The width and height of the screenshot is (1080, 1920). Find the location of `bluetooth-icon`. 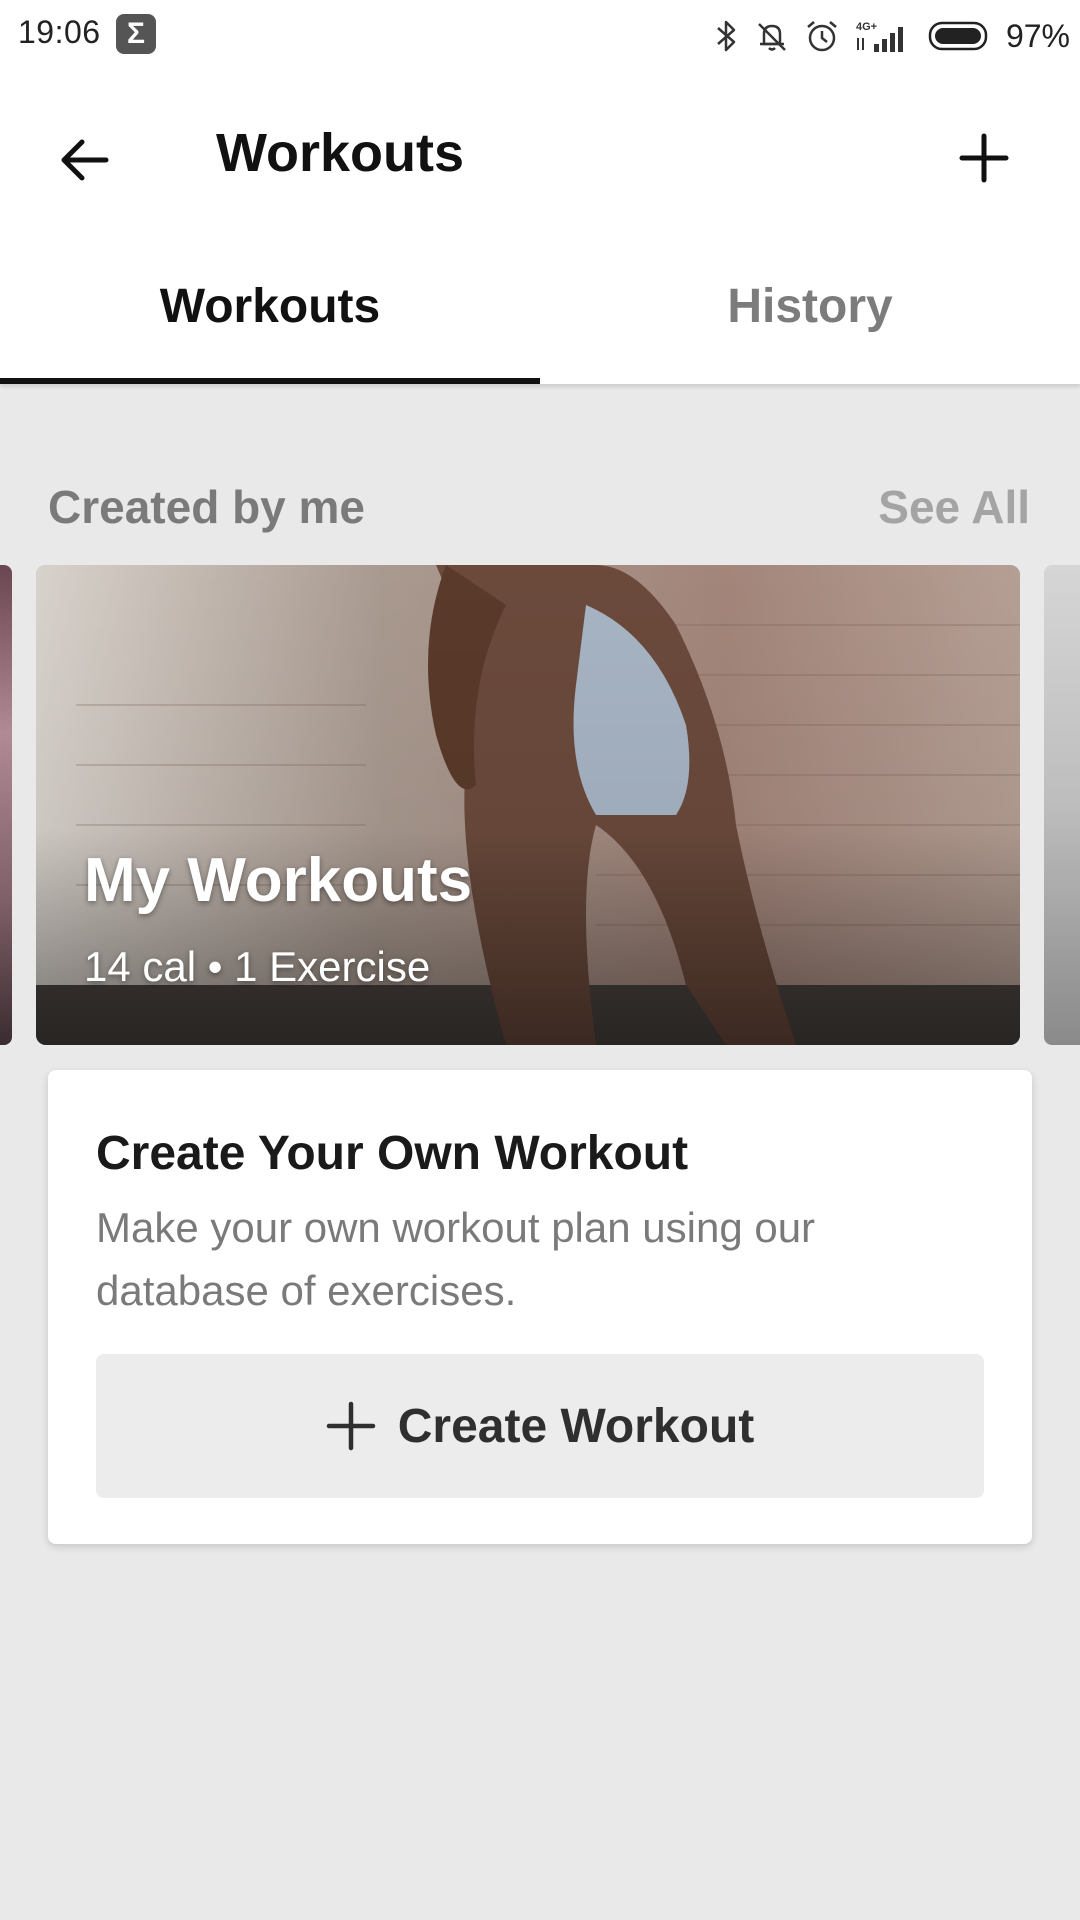

bluetooth-icon is located at coordinates (726, 36).